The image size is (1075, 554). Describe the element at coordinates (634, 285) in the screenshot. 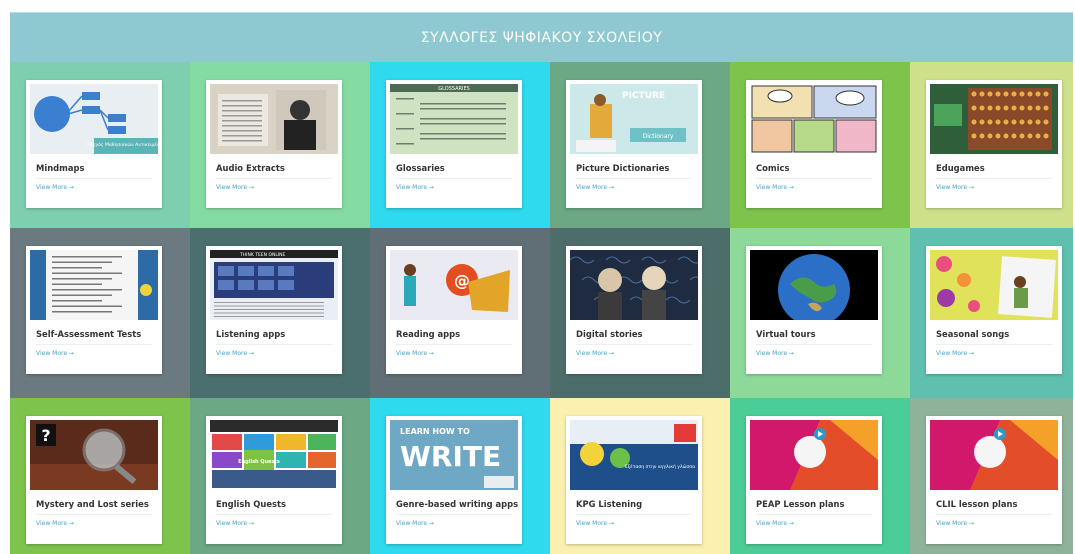

I see `story-icon` at that location.